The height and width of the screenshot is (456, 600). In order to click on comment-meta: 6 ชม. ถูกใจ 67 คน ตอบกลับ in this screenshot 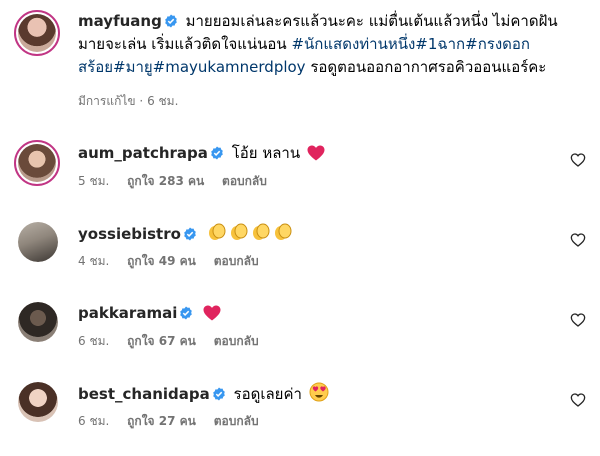, I will do `click(175, 341)`.